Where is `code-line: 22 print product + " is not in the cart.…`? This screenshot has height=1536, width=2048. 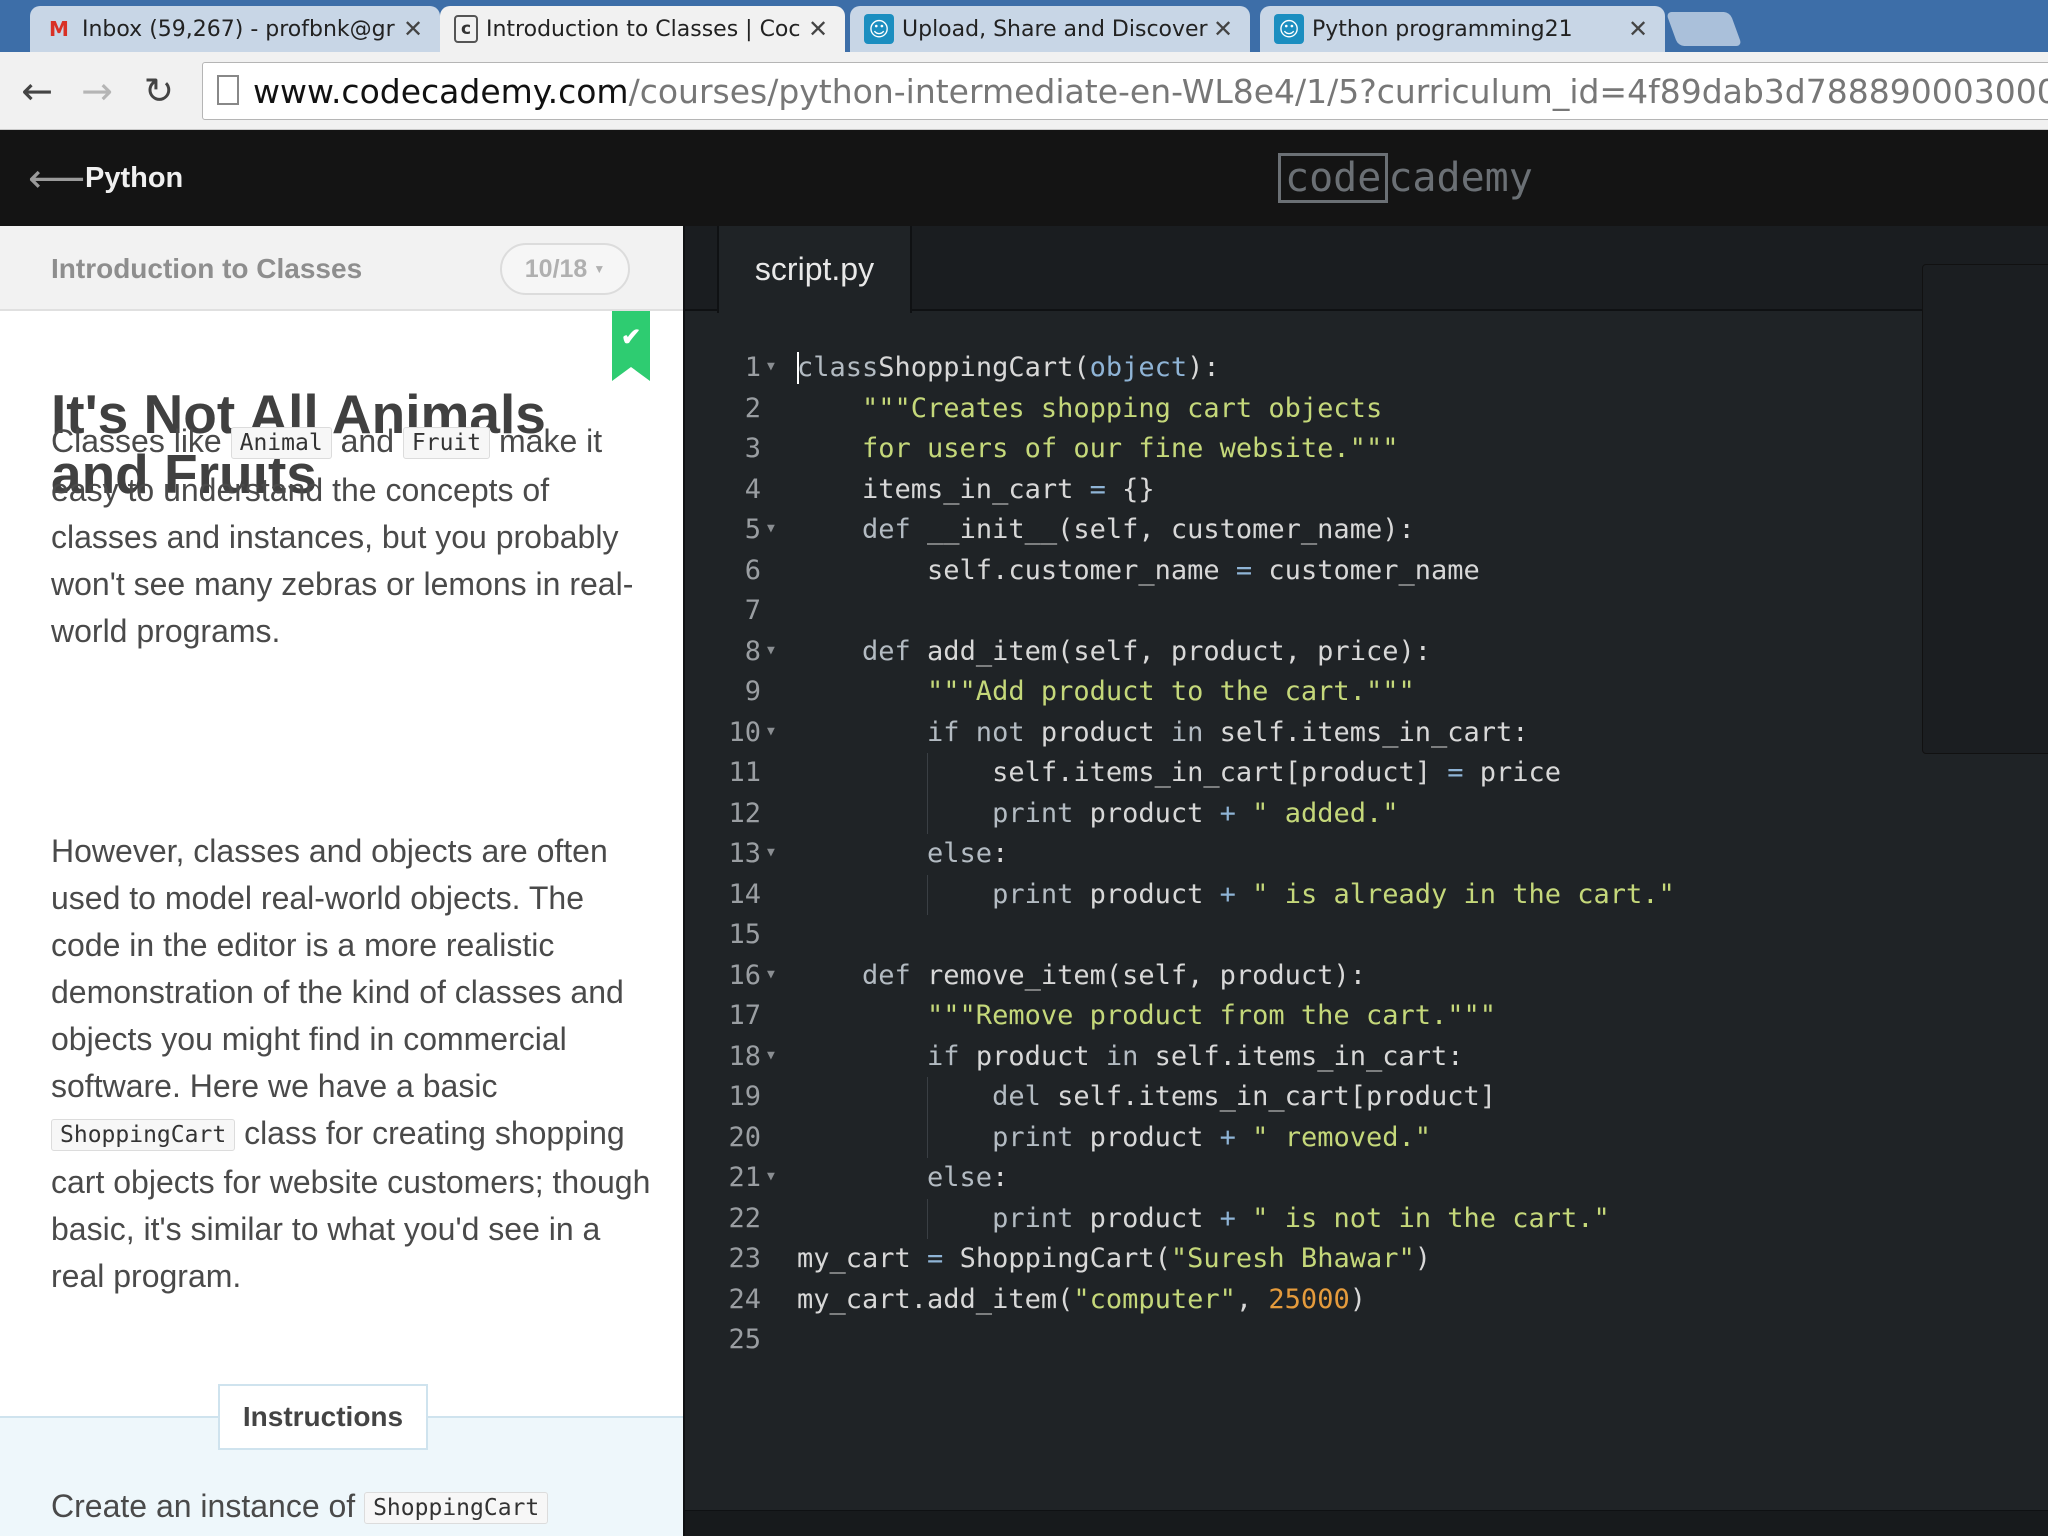 code-line: 22 print product + " is not in the cart.… is located at coordinates (1366, 1218).